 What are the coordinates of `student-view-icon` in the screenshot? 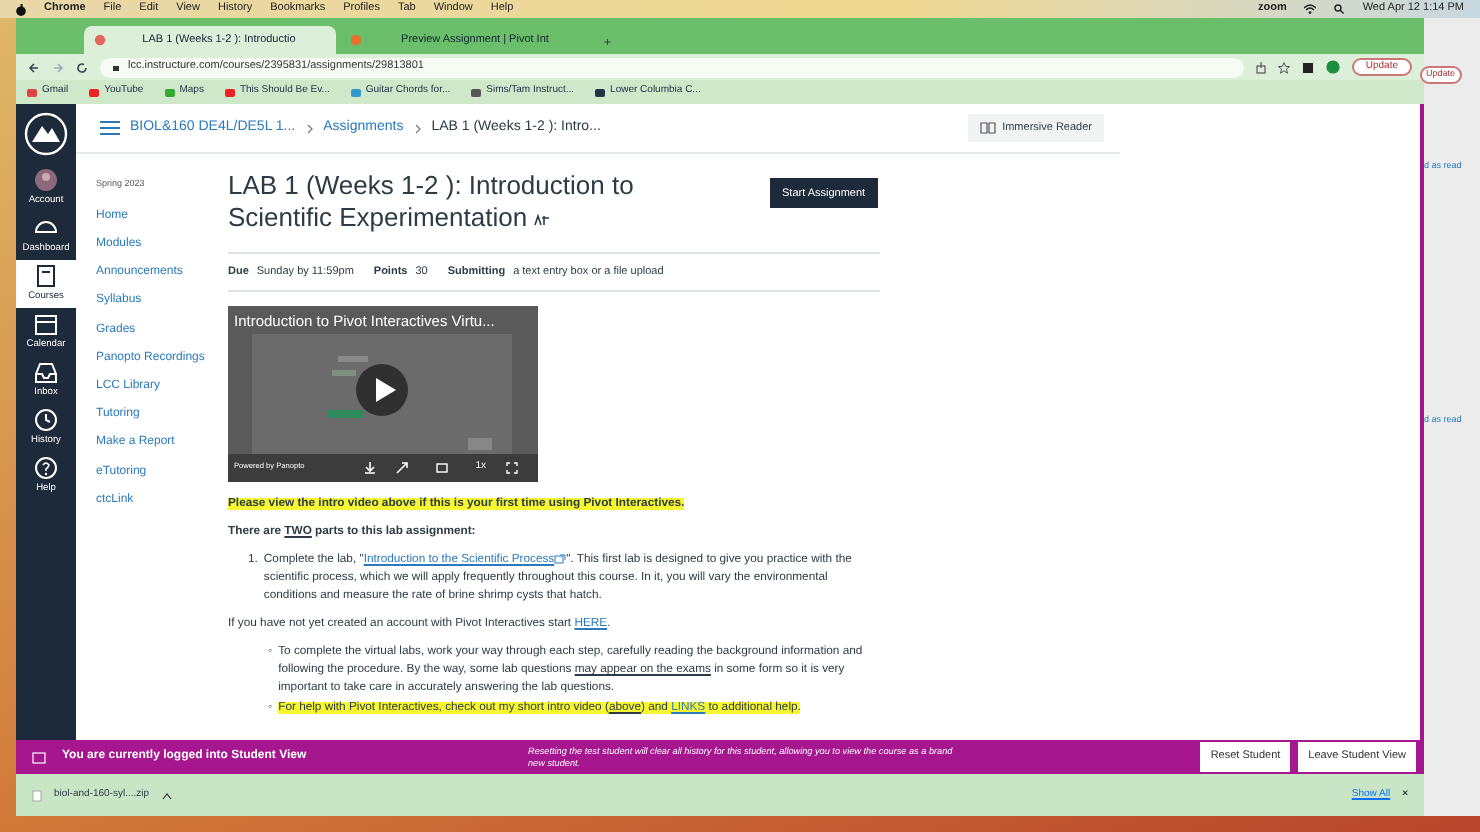 It's located at (39, 757).